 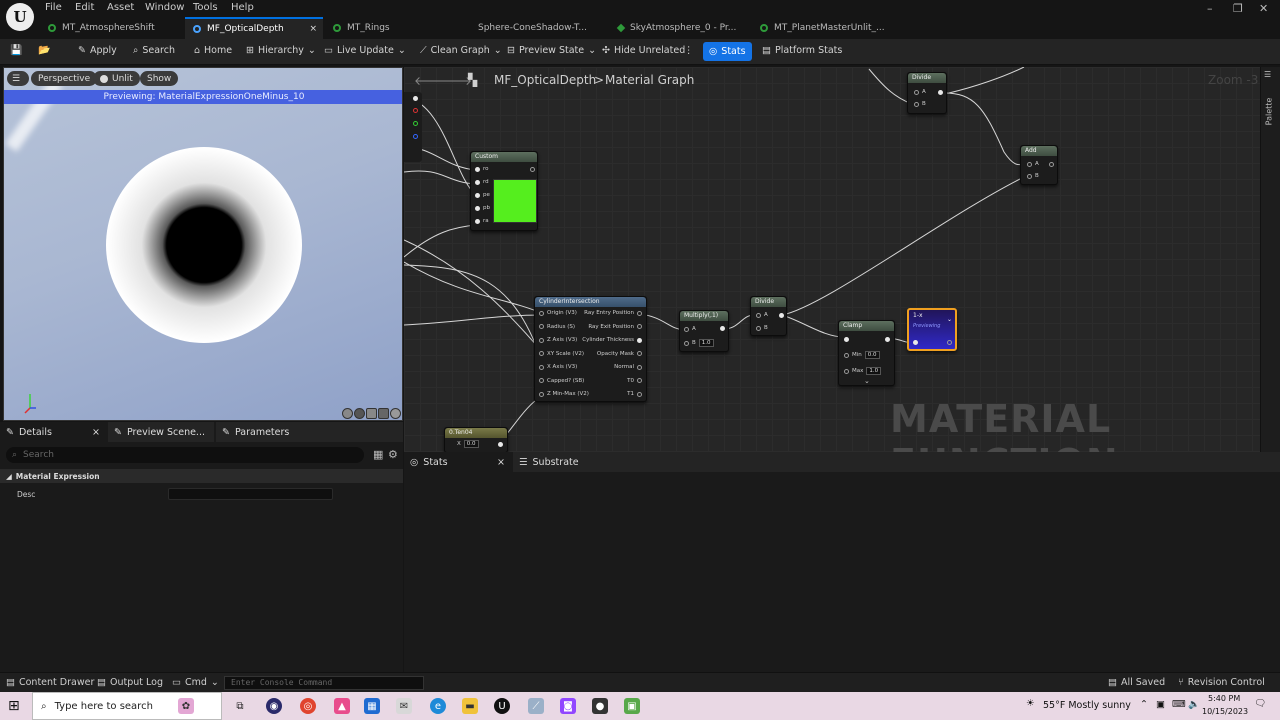 What do you see at coordinates (502, 706) in the screenshot?
I see `unreal-engine-icon: U` at bounding box center [502, 706].